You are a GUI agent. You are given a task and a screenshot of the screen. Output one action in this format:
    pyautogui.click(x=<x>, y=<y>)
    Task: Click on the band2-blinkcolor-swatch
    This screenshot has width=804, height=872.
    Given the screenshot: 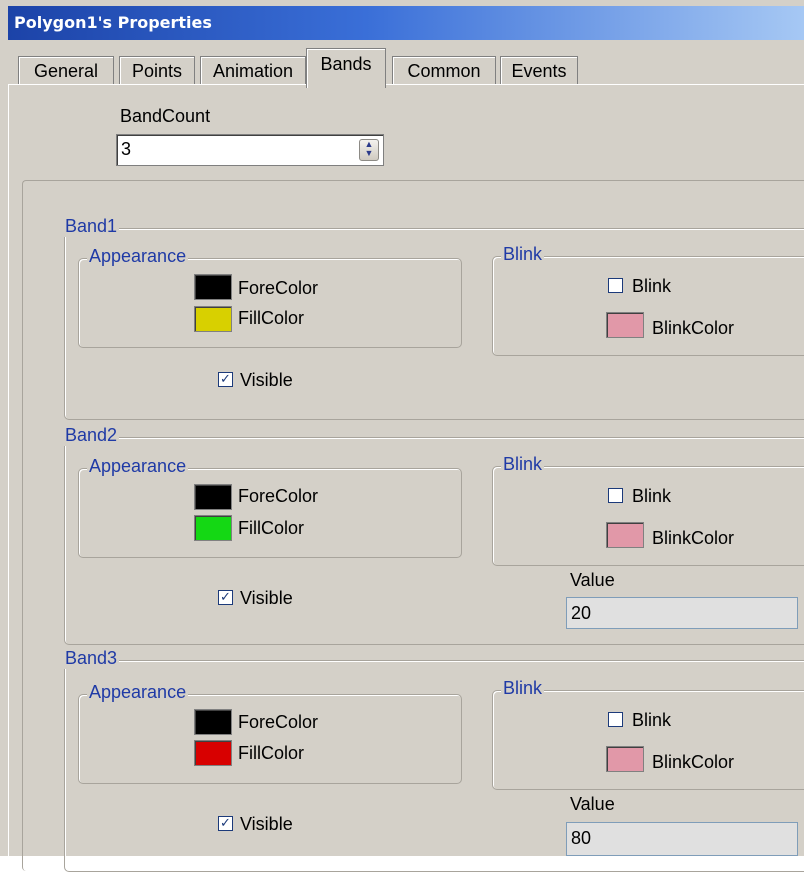 What is the action you would take?
    pyautogui.click(x=625, y=535)
    